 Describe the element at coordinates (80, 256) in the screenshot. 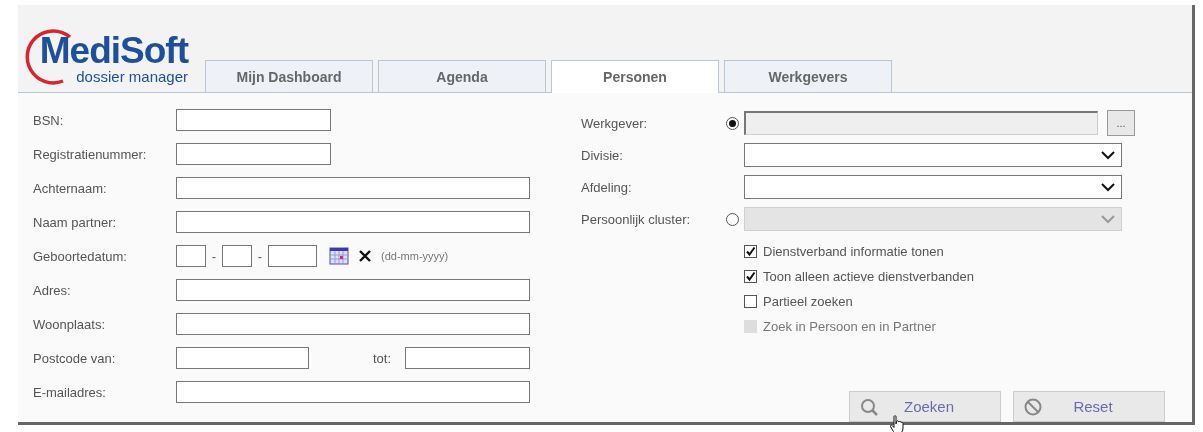

I see `field-label: Geboortedatum:` at that location.